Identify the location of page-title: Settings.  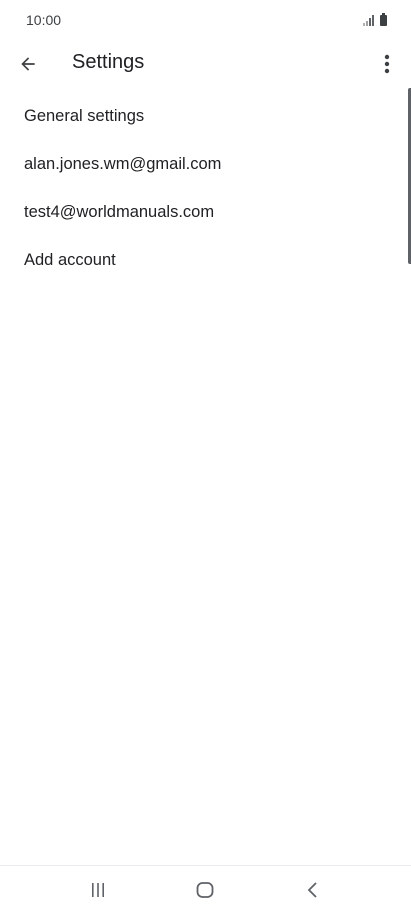
(108, 62).